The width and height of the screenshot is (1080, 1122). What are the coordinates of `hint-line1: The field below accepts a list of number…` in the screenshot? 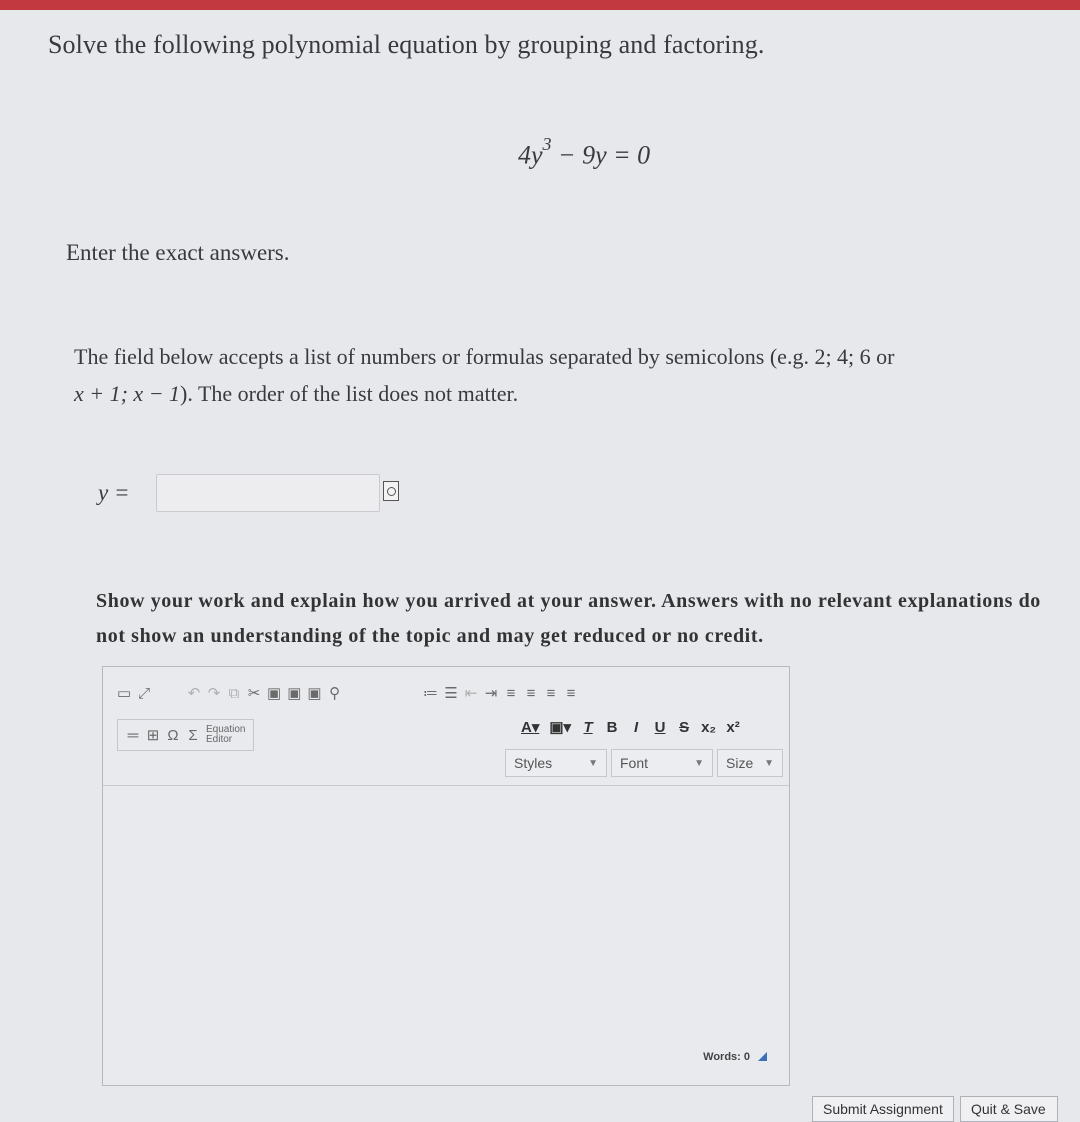 It's located at (484, 356).